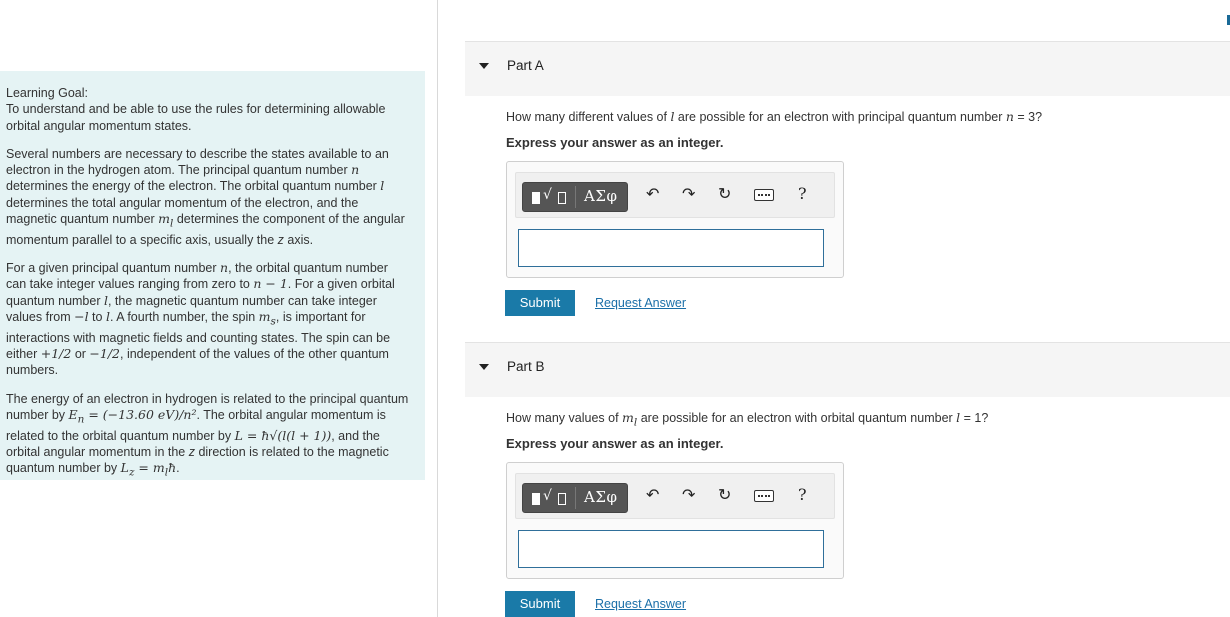 The image size is (1230, 617). What do you see at coordinates (671, 549) in the screenshot?
I see `part-b-answer-input` at bounding box center [671, 549].